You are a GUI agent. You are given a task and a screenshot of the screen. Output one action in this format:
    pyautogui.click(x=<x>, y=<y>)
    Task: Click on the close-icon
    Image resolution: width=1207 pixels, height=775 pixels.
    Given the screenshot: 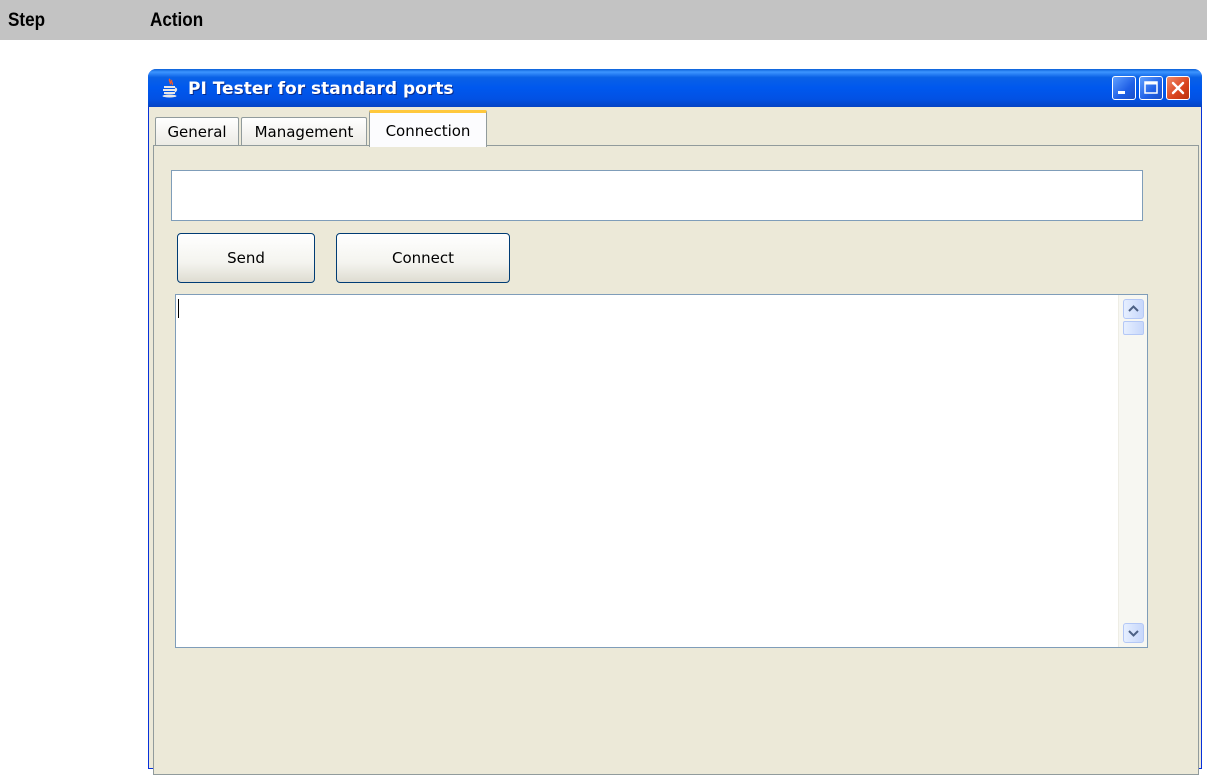 What is the action you would take?
    pyautogui.click(x=1178, y=88)
    